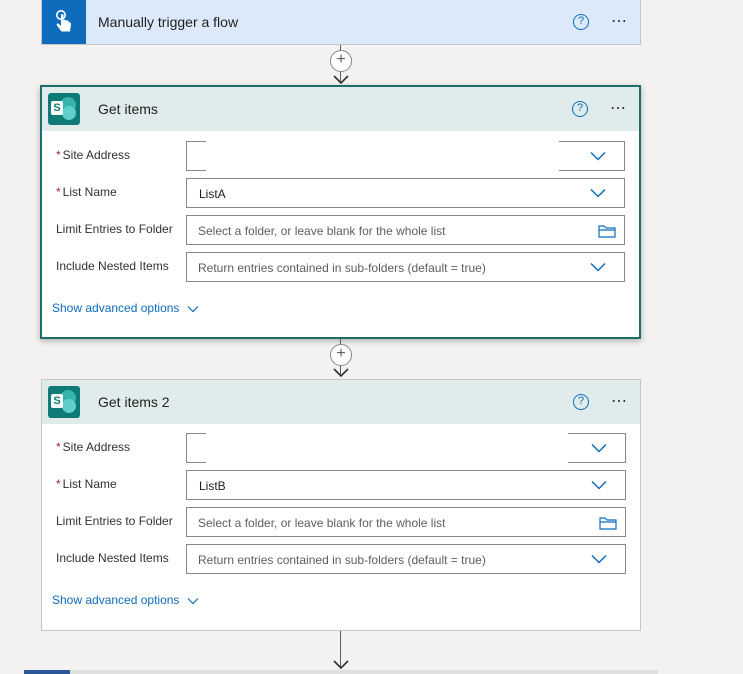 The width and height of the screenshot is (743, 674). I want to click on trigger-header: Manually trigger a flow ? ⋯, so click(341, 22).